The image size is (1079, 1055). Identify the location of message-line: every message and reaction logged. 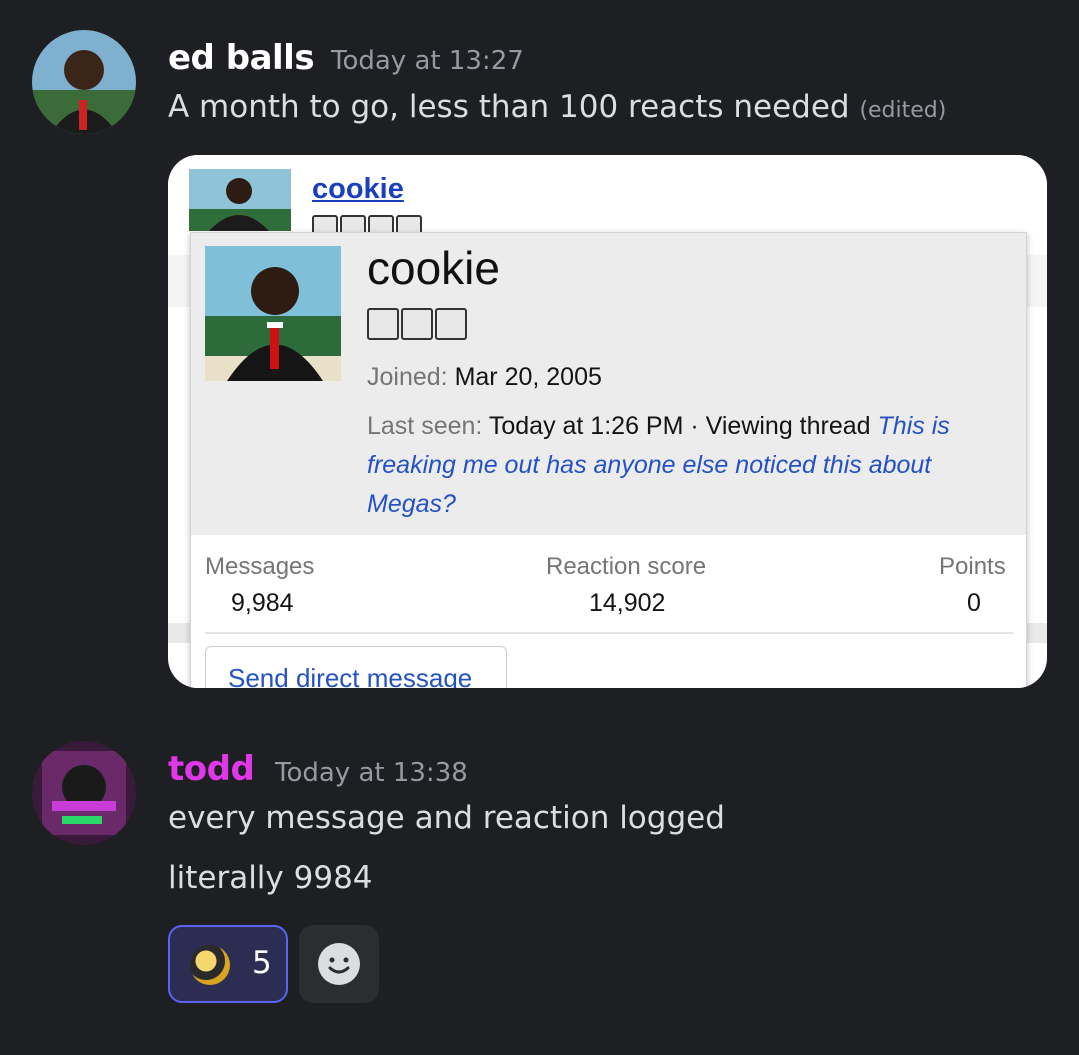
(446, 818).